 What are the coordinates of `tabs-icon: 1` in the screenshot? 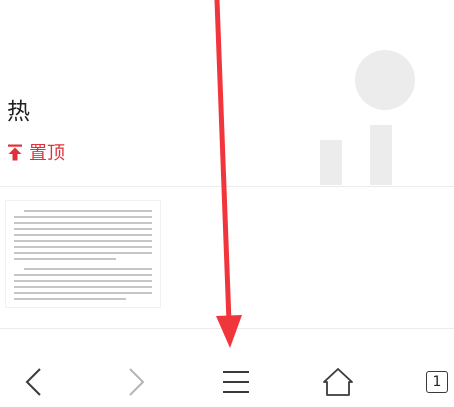 It's located at (437, 382).